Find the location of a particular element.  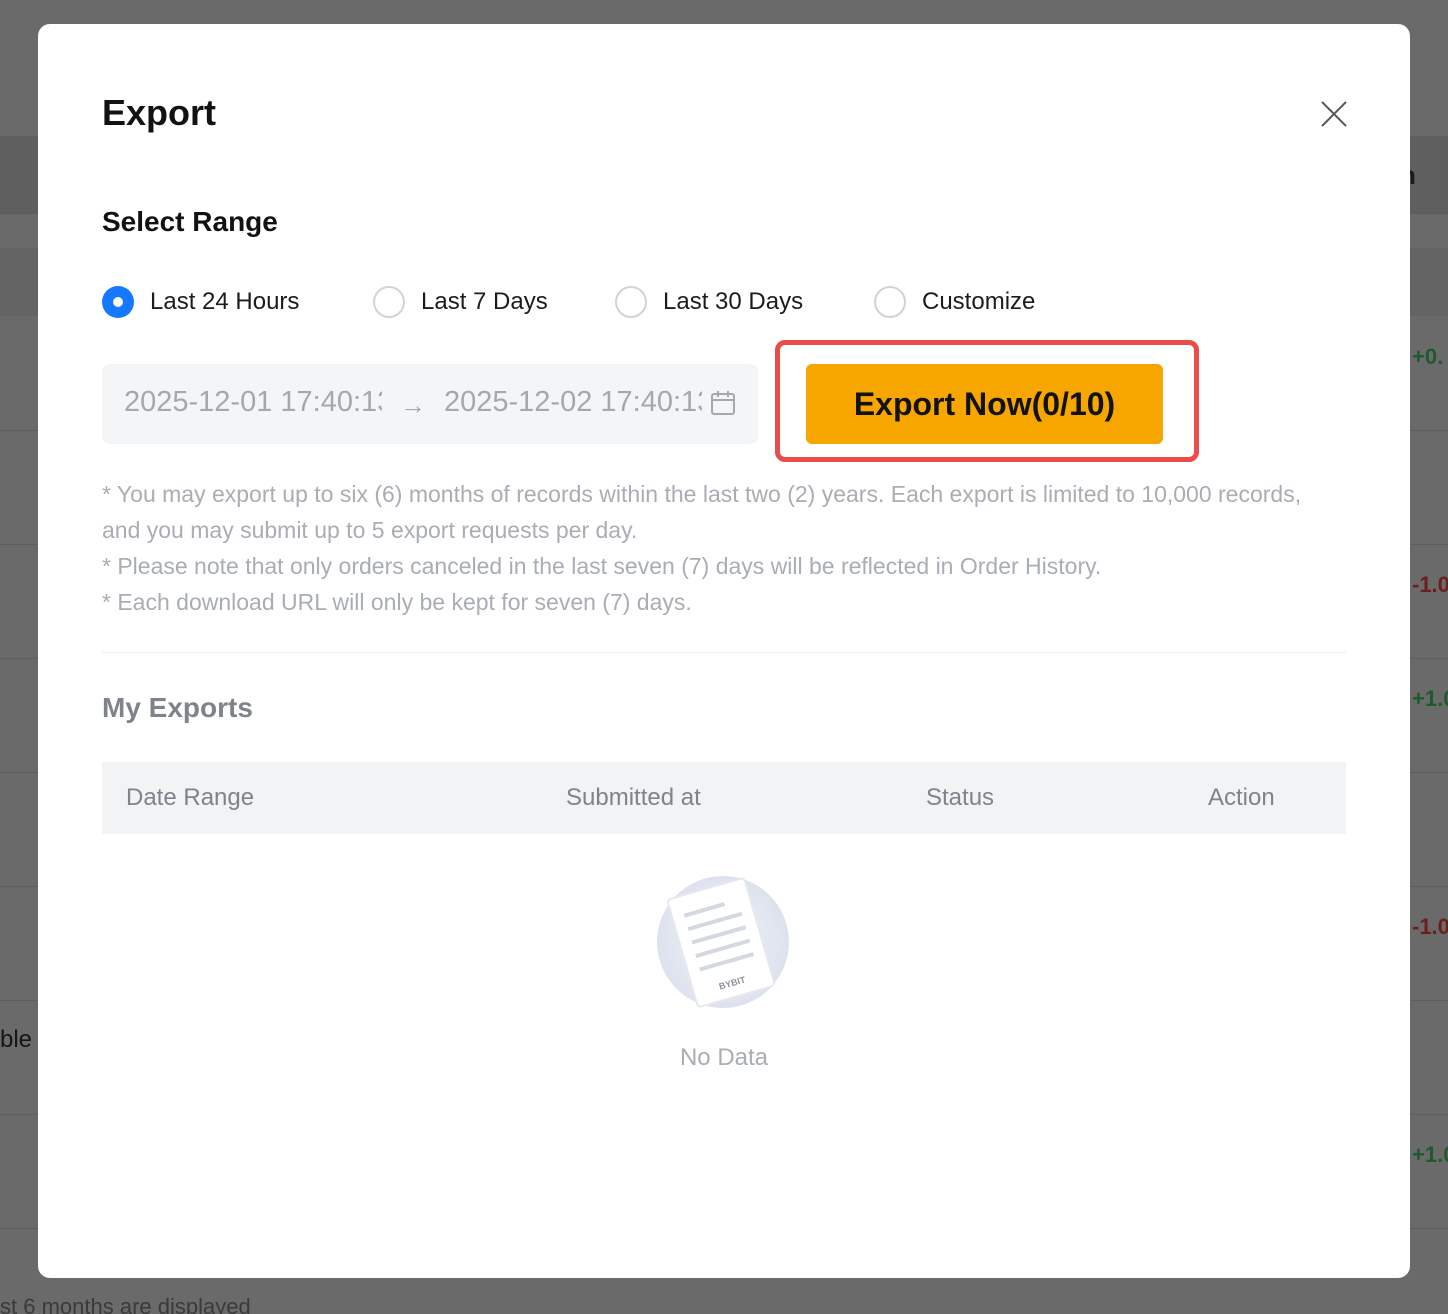

no-data-text: No Data is located at coordinates (724, 1057).